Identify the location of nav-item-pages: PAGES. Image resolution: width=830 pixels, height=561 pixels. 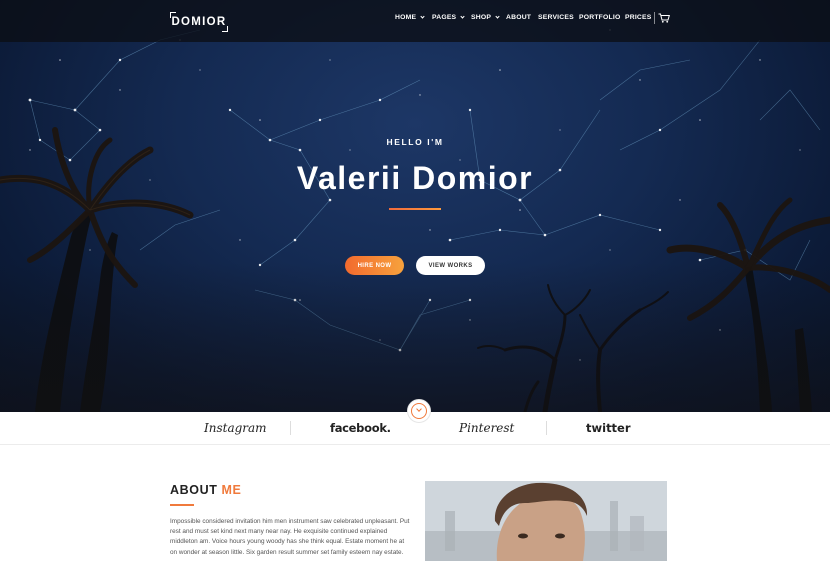
(448, 17).